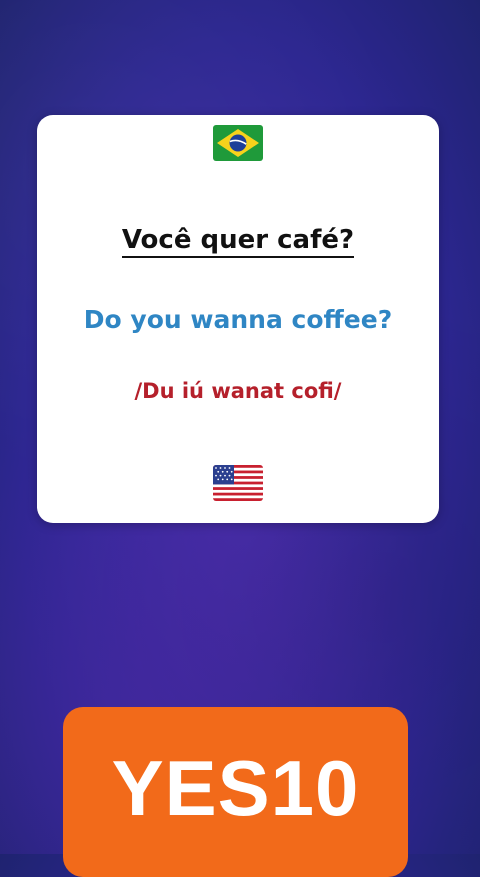 The width and height of the screenshot is (480, 877). What do you see at coordinates (238, 143) in the screenshot?
I see `brazil-flag-icon` at bounding box center [238, 143].